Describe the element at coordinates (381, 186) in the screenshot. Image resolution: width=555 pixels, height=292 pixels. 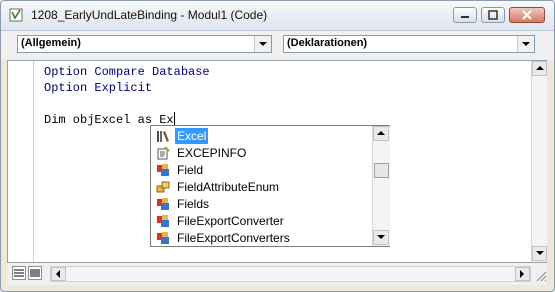
I see `autocomplete-scrollbar` at that location.